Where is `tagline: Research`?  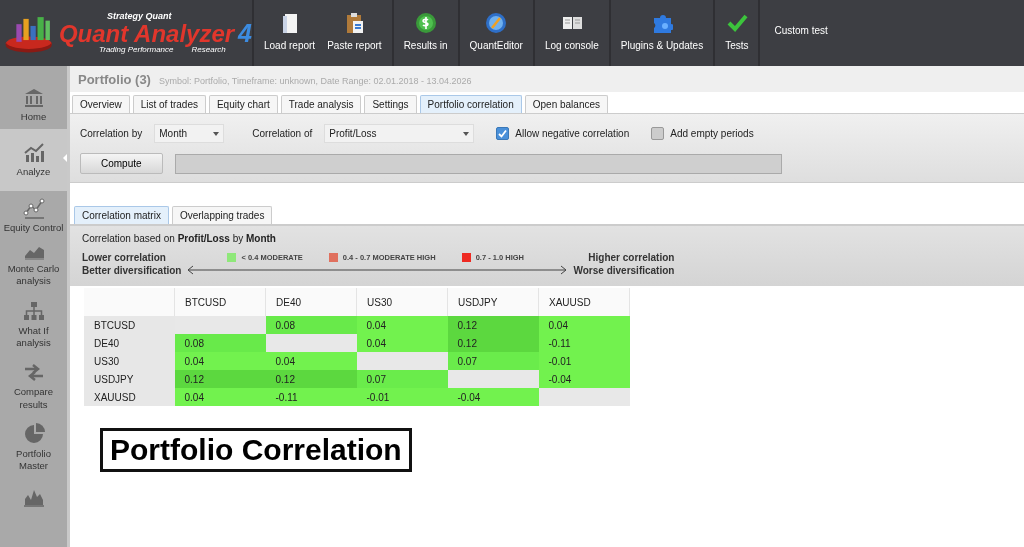 tagline: Research is located at coordinates (208, 50).